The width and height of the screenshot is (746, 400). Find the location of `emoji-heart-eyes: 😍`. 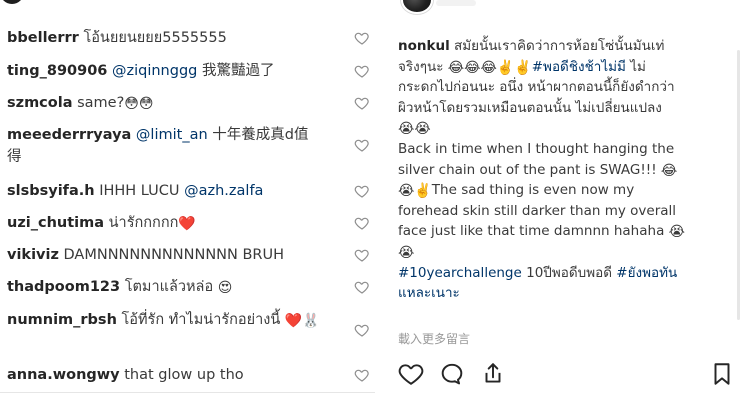

emoji-heart-eyes: 😍 is located at coordinates (225, 288).